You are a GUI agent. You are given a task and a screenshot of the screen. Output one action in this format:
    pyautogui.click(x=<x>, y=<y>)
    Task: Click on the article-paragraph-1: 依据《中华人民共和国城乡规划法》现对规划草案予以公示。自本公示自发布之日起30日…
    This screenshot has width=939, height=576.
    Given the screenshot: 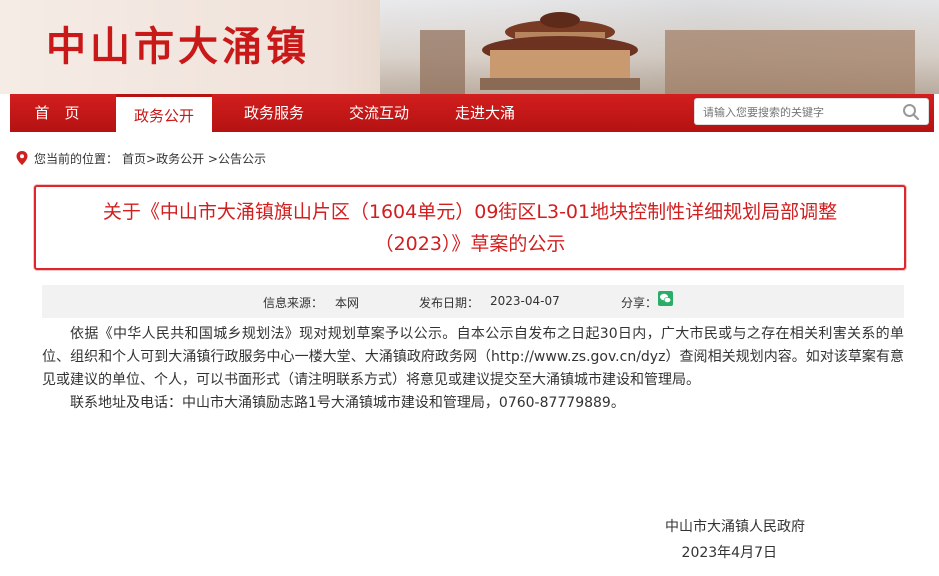 What is the action you would take?
    pyautogui.click(x=473, y=357)
    